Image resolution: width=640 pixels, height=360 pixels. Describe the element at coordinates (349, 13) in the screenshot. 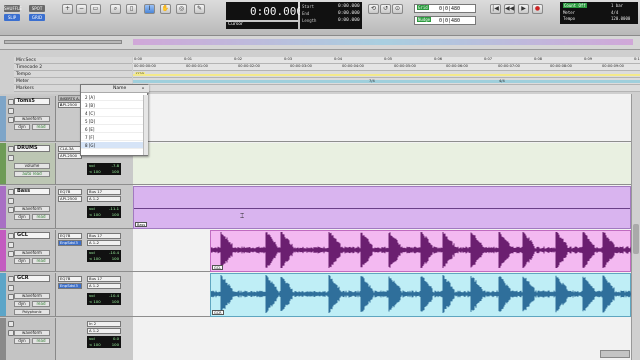

I see `end-value: 0:00.000` at that location.